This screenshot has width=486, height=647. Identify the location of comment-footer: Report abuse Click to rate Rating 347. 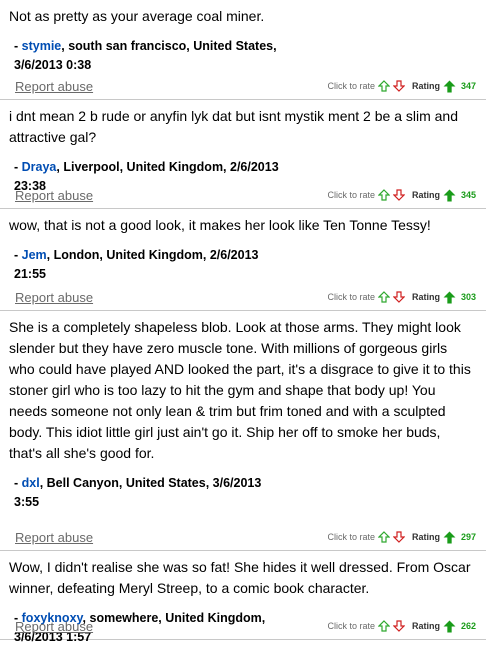
(245, 86).